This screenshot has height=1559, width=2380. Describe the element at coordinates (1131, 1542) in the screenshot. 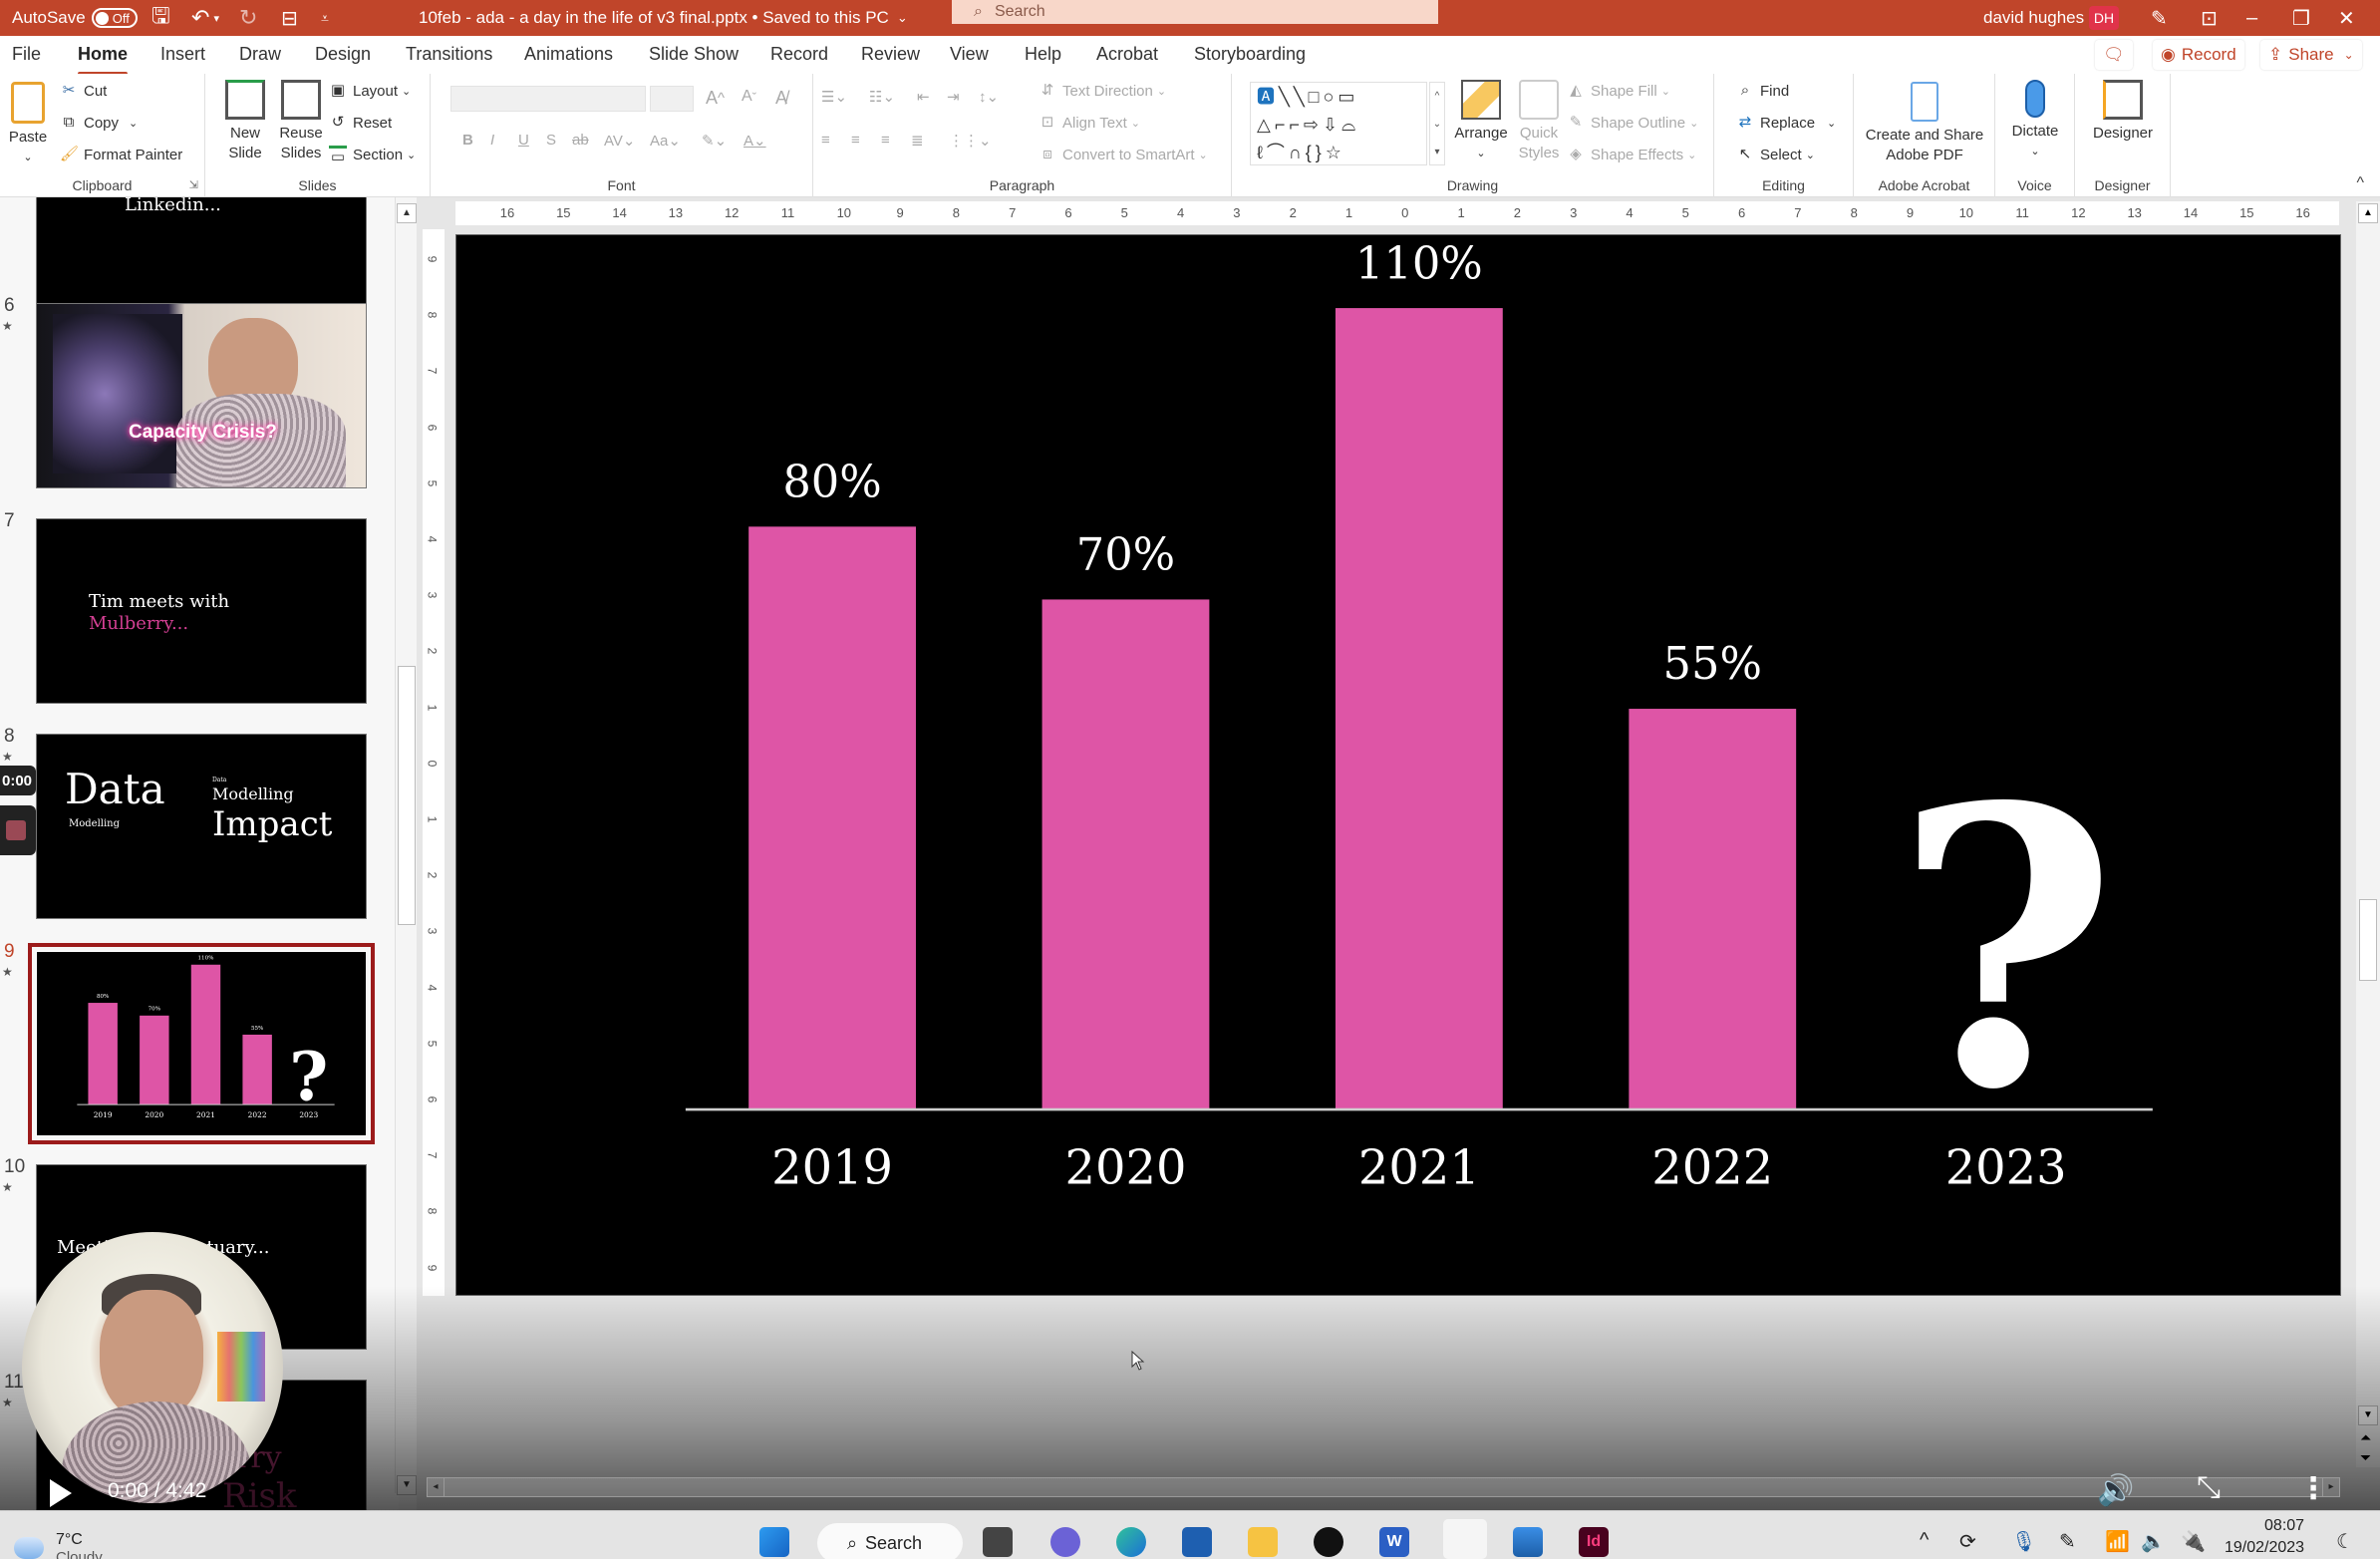

I see `edge-icon` at that location.